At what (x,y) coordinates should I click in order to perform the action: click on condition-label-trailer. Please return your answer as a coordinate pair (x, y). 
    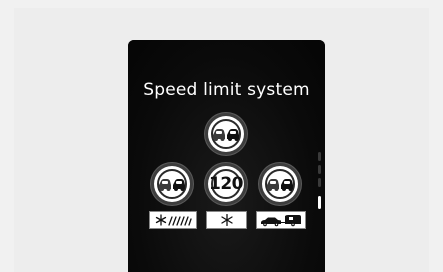
    Looking at the image, I should click on (281, 220).